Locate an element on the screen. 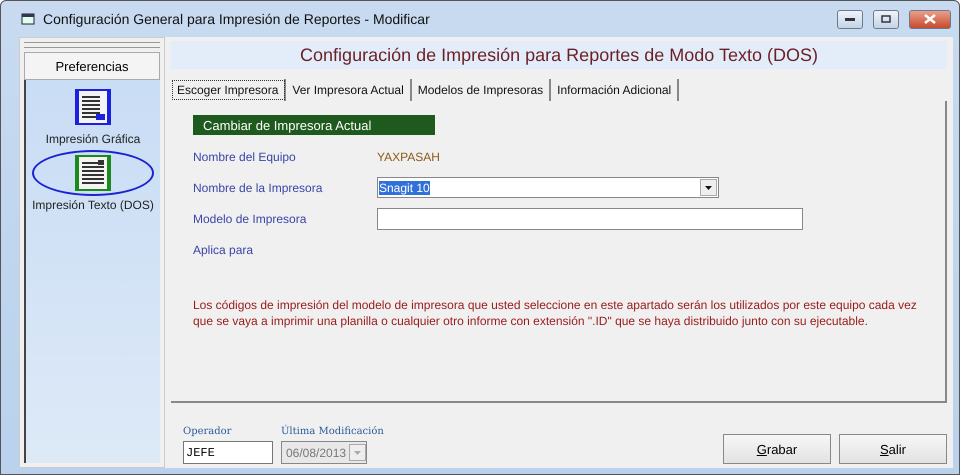 Image resolution: width=960 pixels, height=475 pixels. field-label: Aplica para is located at coordinates (223, 249).